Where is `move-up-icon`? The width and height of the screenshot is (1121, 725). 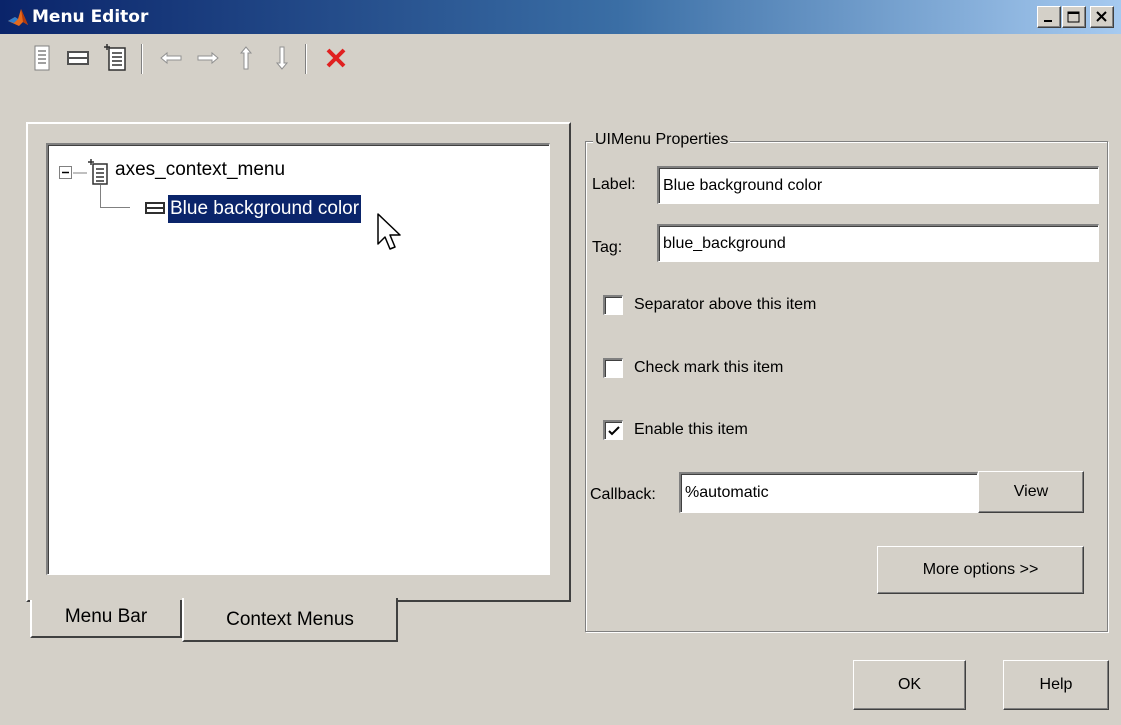 move-up-icon is located at coordinates (246, 58).